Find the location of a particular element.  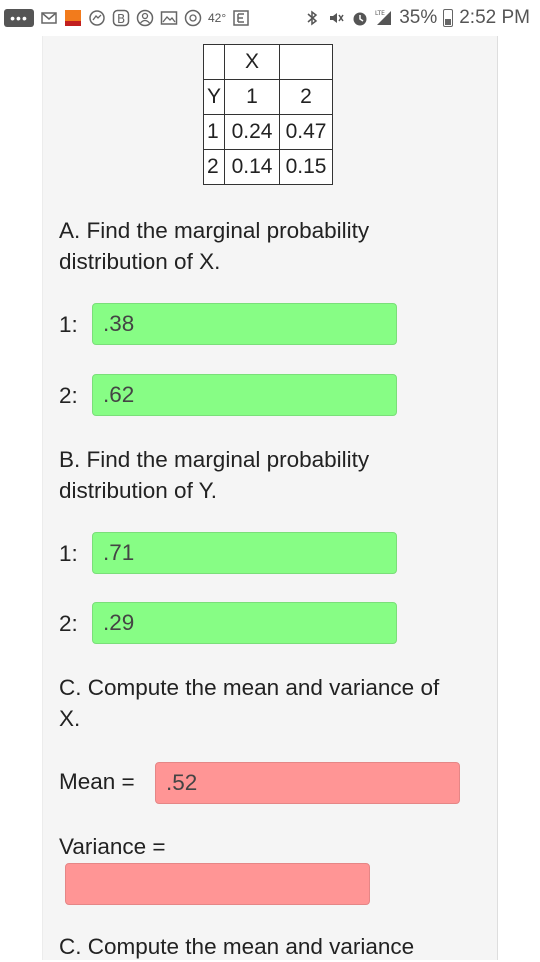

account-icon is located at coordinates (145, 18).